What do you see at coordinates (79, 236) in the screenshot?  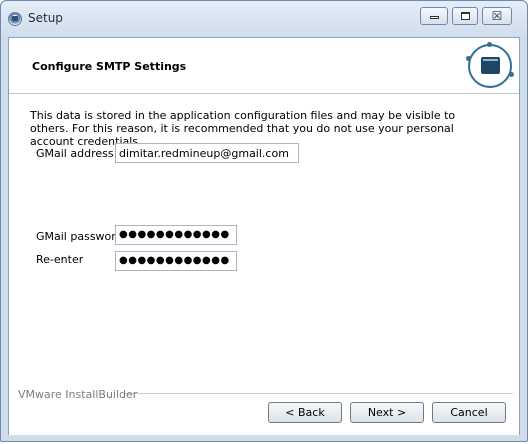 I see `gmail-password-label: GMail password` at bounding box center [79, 236].